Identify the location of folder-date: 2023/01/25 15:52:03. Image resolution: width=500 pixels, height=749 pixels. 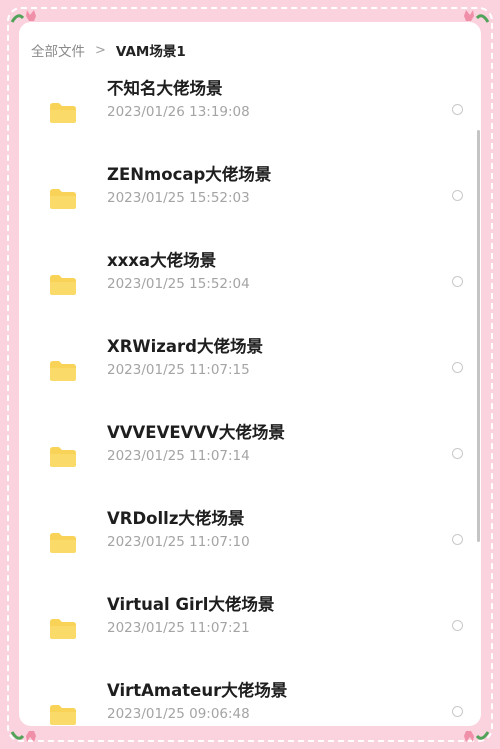
(178, 198).